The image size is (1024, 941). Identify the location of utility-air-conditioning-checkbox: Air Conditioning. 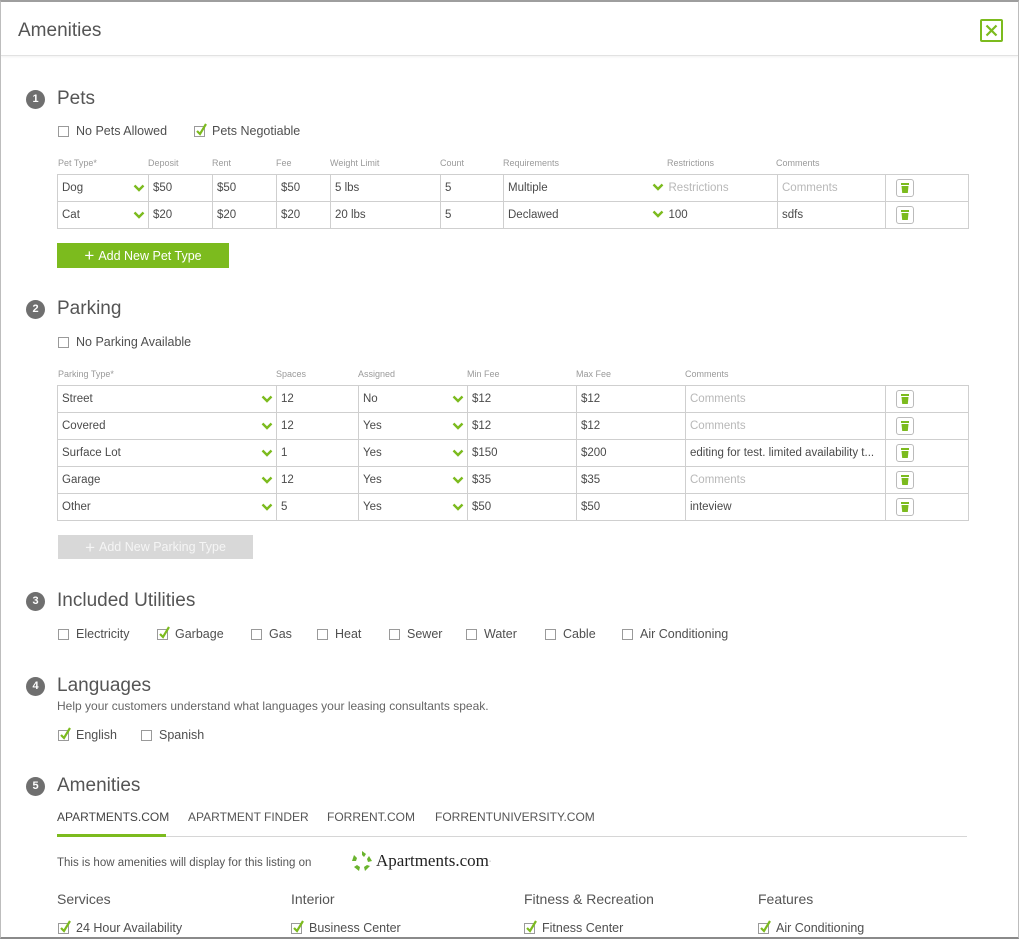
(675, 634).